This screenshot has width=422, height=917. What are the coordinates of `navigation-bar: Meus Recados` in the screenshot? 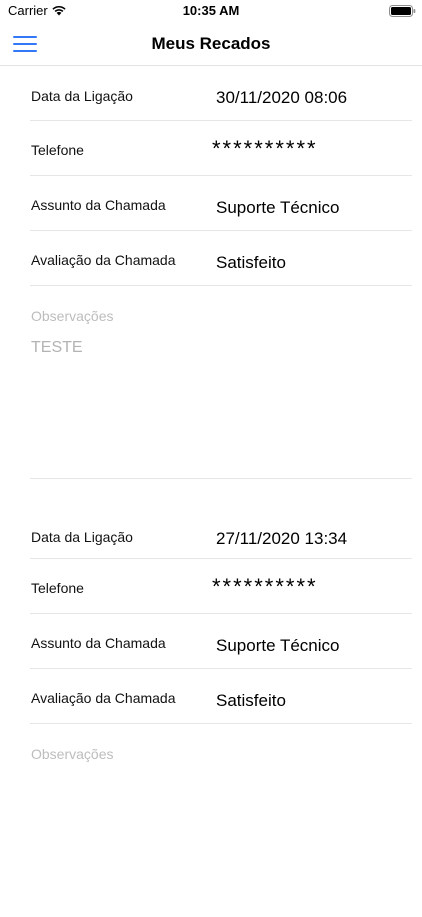 It's located at (211, 44).